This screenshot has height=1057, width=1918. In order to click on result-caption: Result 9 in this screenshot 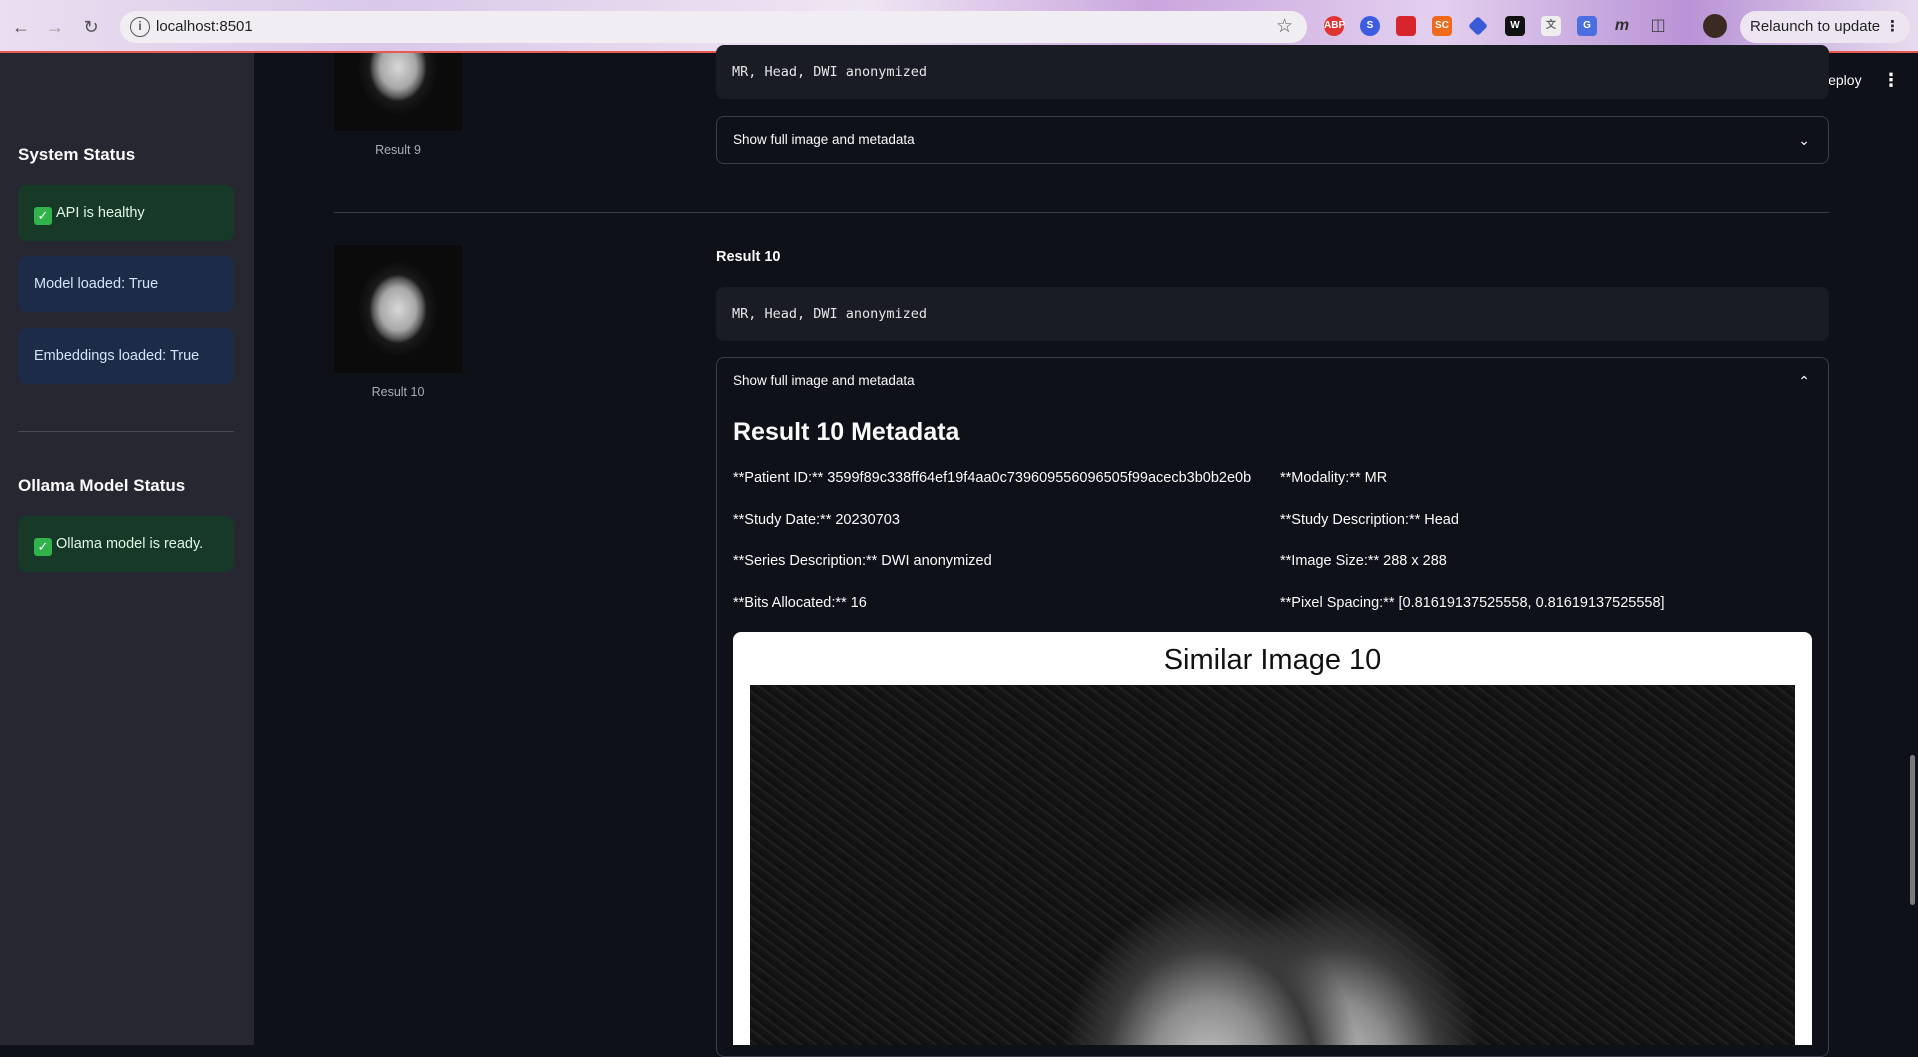, I will do `click(398, 150)`.